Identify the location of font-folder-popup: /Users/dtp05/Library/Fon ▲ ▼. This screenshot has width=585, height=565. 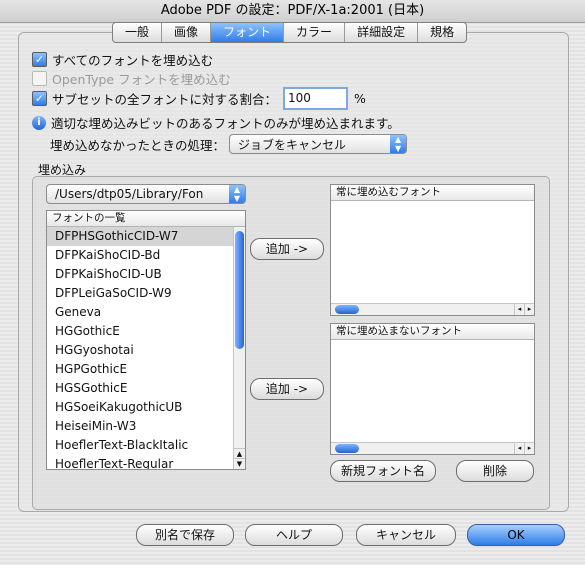
(146, 194).